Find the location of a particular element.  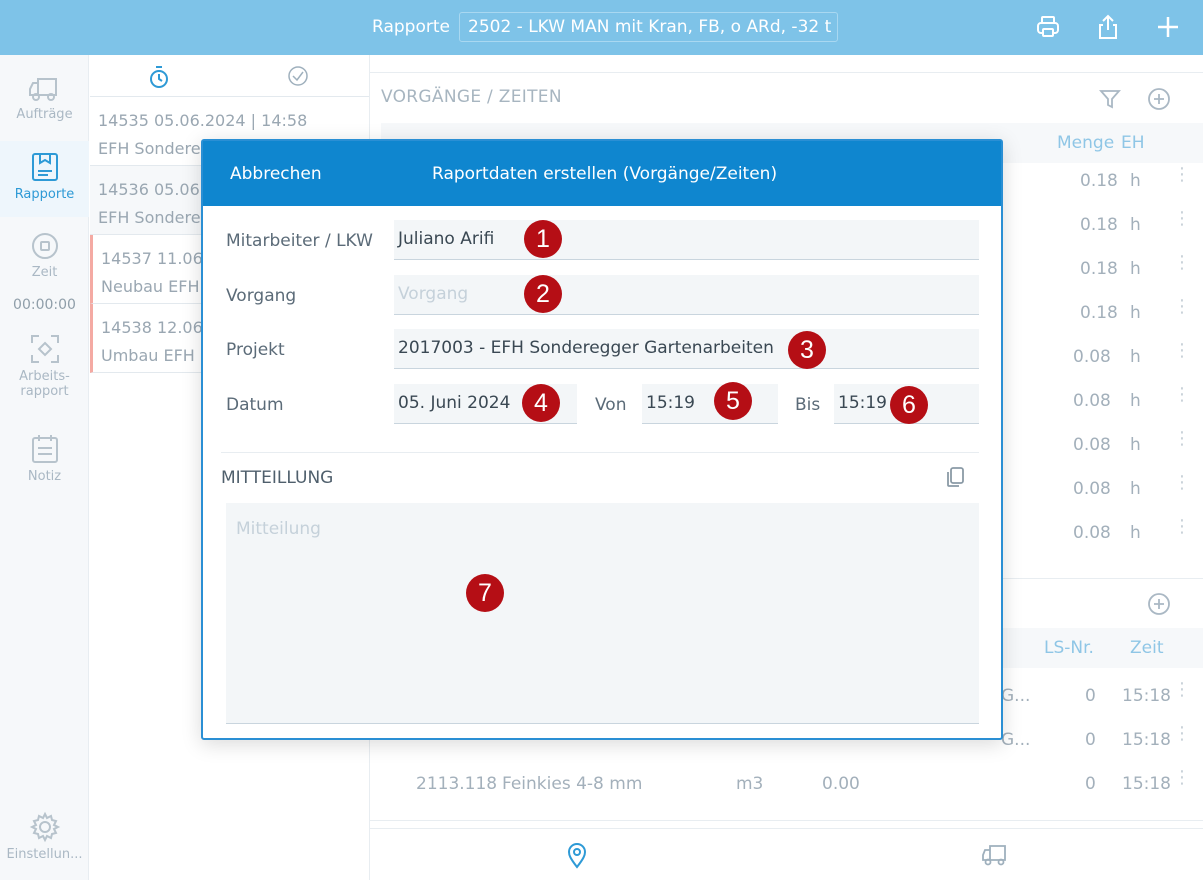

sidebar-item-label: Arbeits- is located at coordinates (44, 376).